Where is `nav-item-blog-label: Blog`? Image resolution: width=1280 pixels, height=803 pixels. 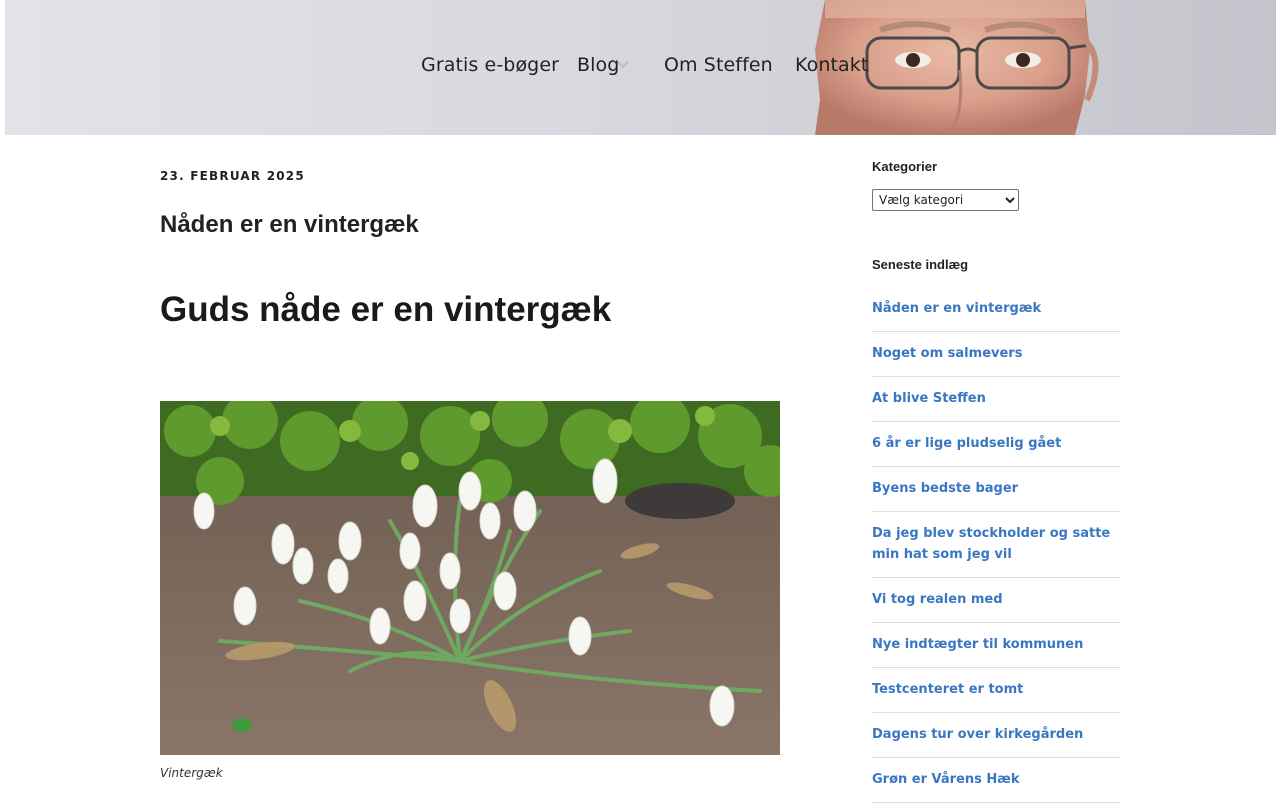
nav-item-blog-label: Blog is located at coordinates (598, 65).